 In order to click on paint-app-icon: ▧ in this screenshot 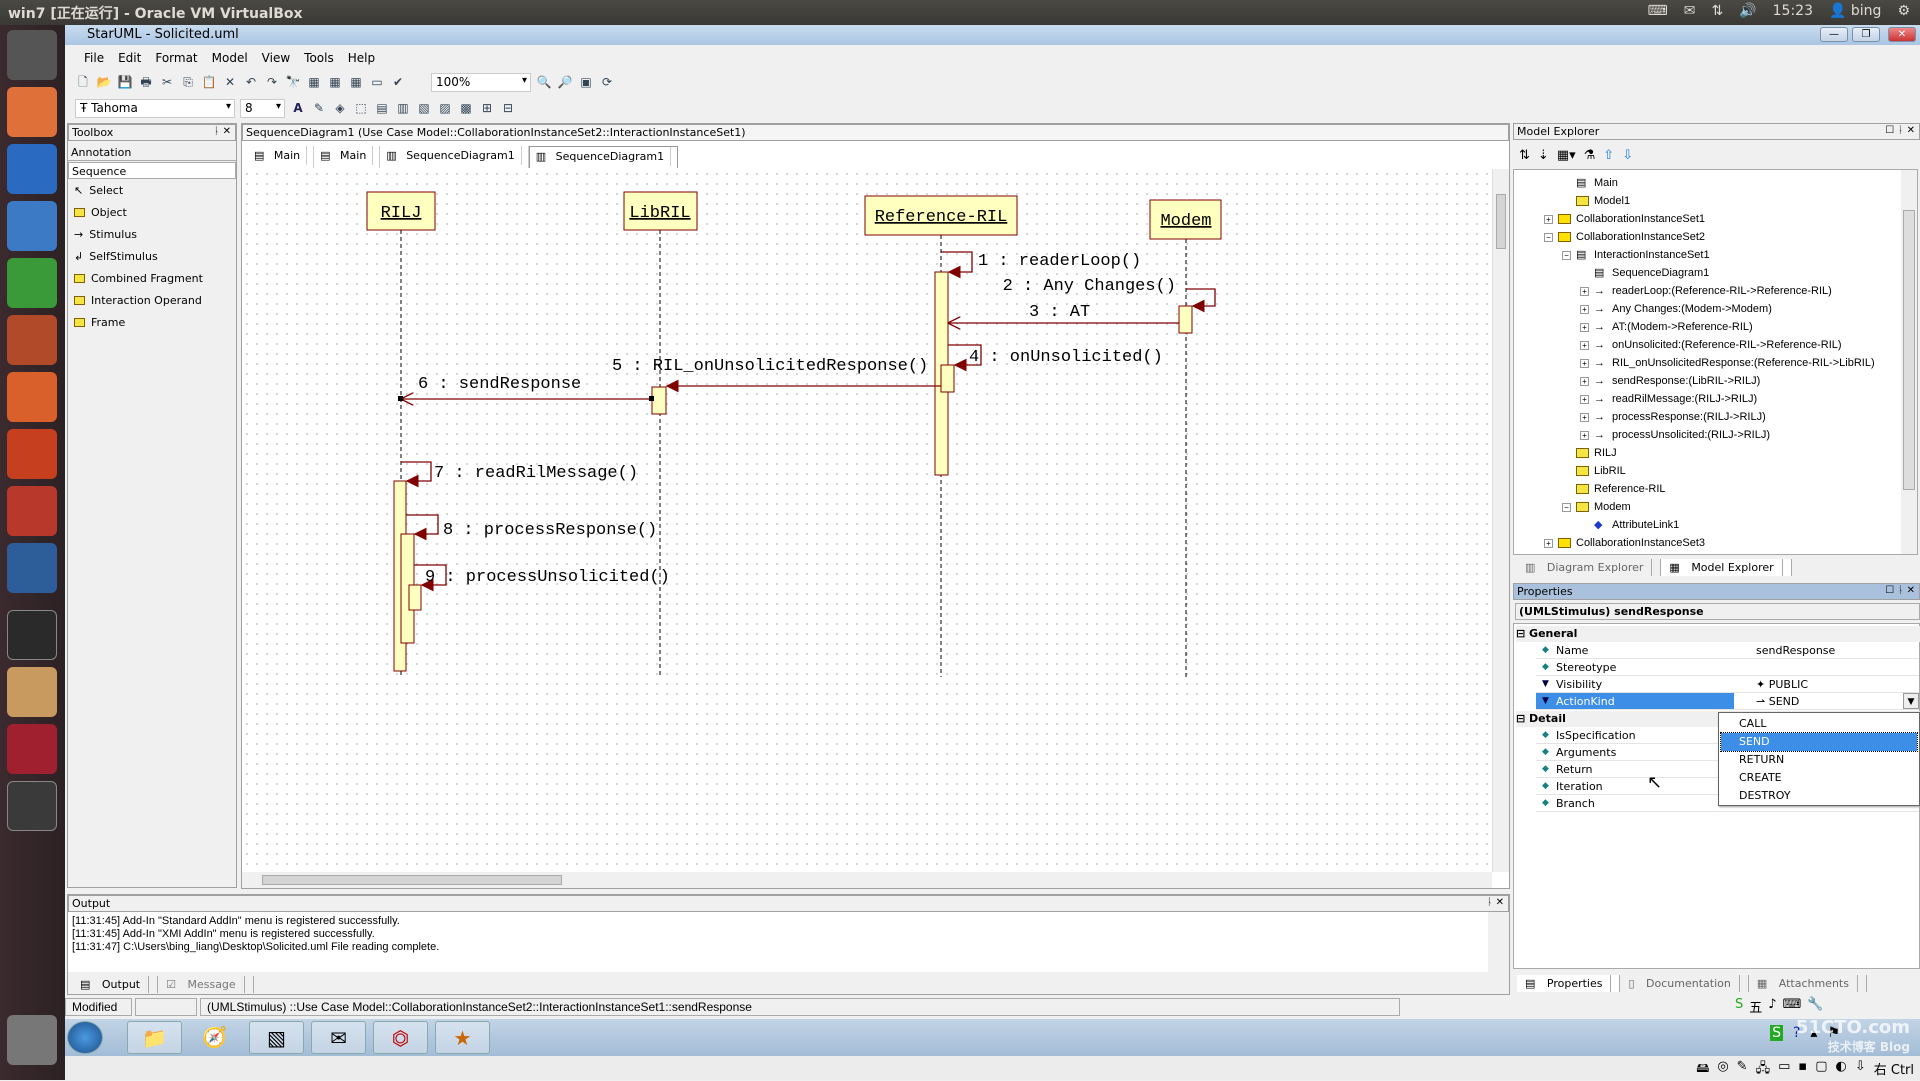, I will do `click(276, 1037)`.